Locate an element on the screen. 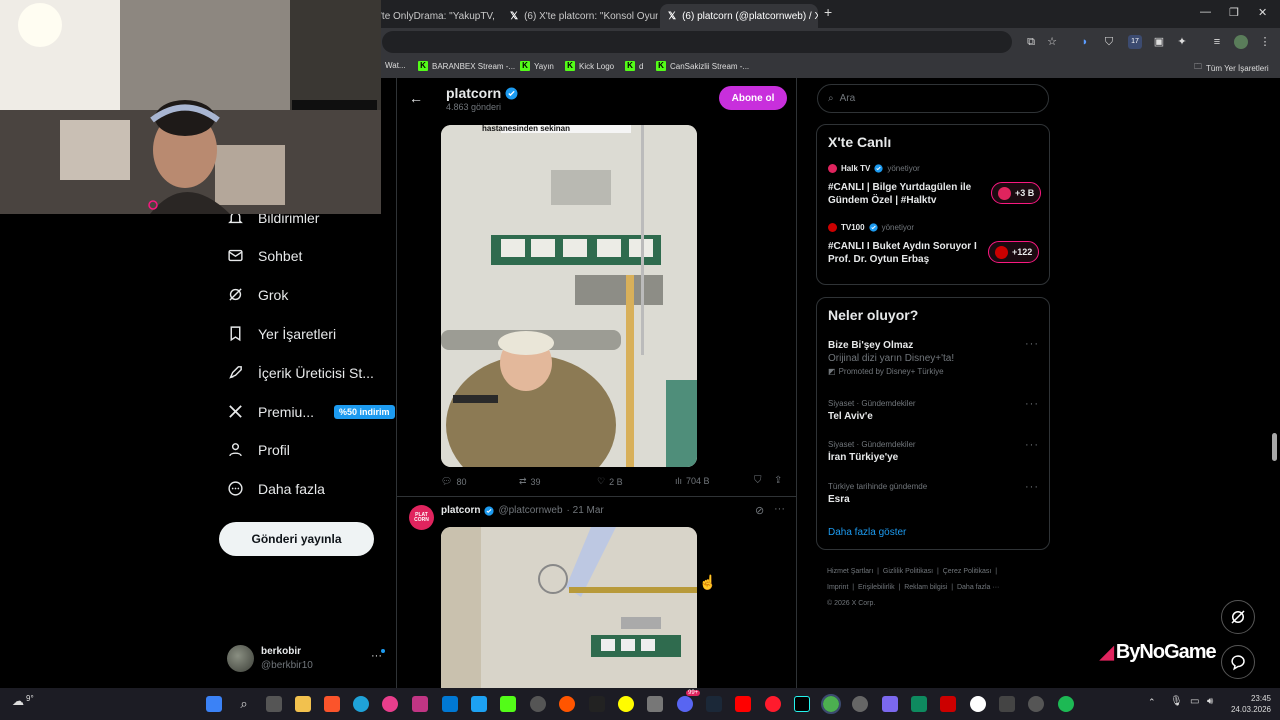 The height and width of the screenshot is (720, 1280). nav-item-bookmarks: Yer İşaretleri is located at coordinates (281, 333).